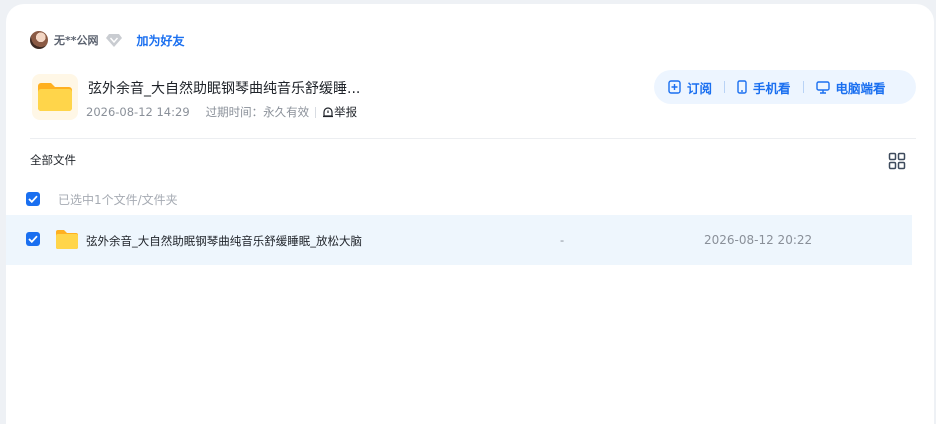  Describe the element at coordinates (114, 40) in the screenshot. I see `diamond-icon` at that location.